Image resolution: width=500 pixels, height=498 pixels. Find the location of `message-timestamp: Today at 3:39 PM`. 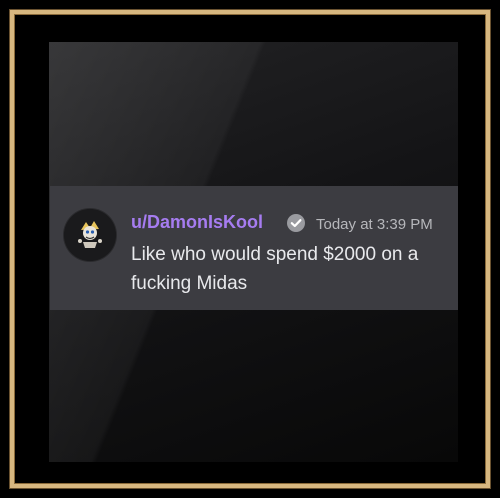

message-timestamp: Today at 3:39 PM is located at coordinates (374, 224).